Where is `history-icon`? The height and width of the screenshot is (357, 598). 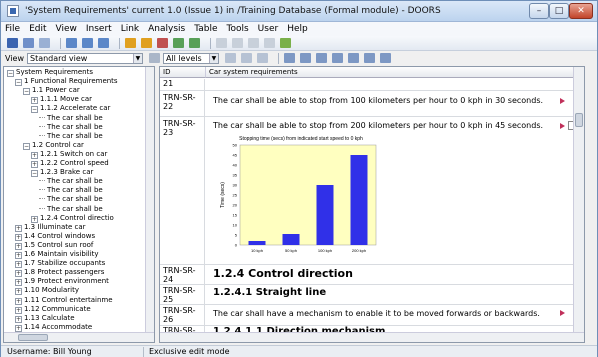 history-icon is located at coordinates (178, 43).